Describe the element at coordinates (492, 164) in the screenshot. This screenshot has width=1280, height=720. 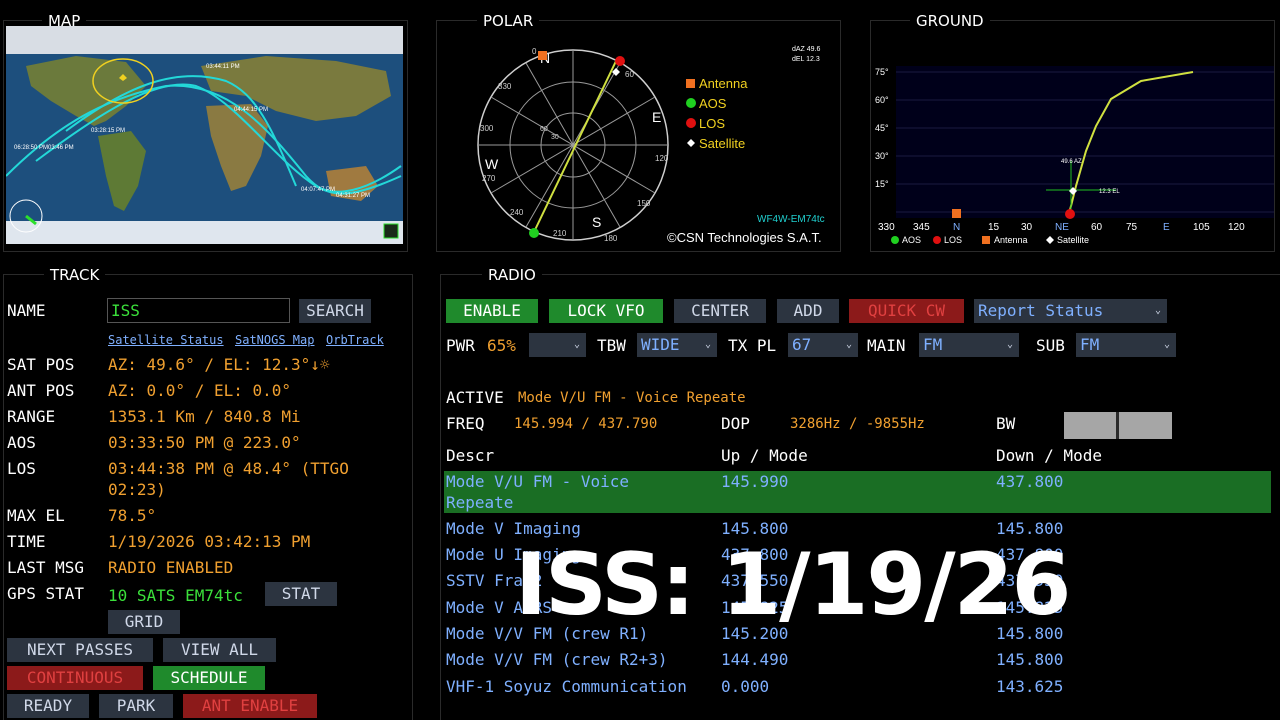
I see `polar-w: W` at that location.